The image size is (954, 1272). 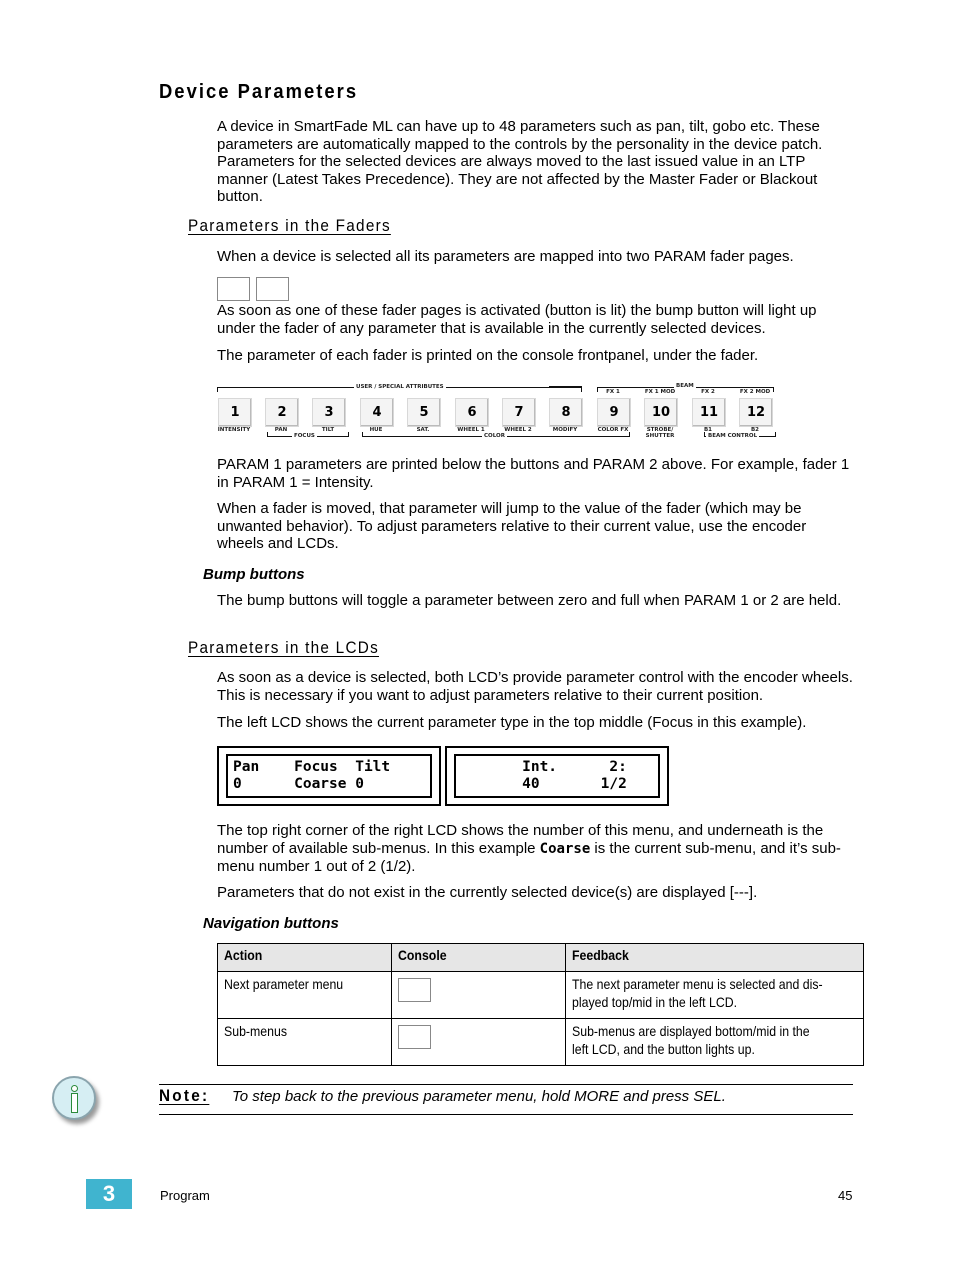 What do you see at coordinates (271, 923) in the screenshot?
I see `navigation-buttons-title: Navigation buttons` at bounding box center [271, 923].